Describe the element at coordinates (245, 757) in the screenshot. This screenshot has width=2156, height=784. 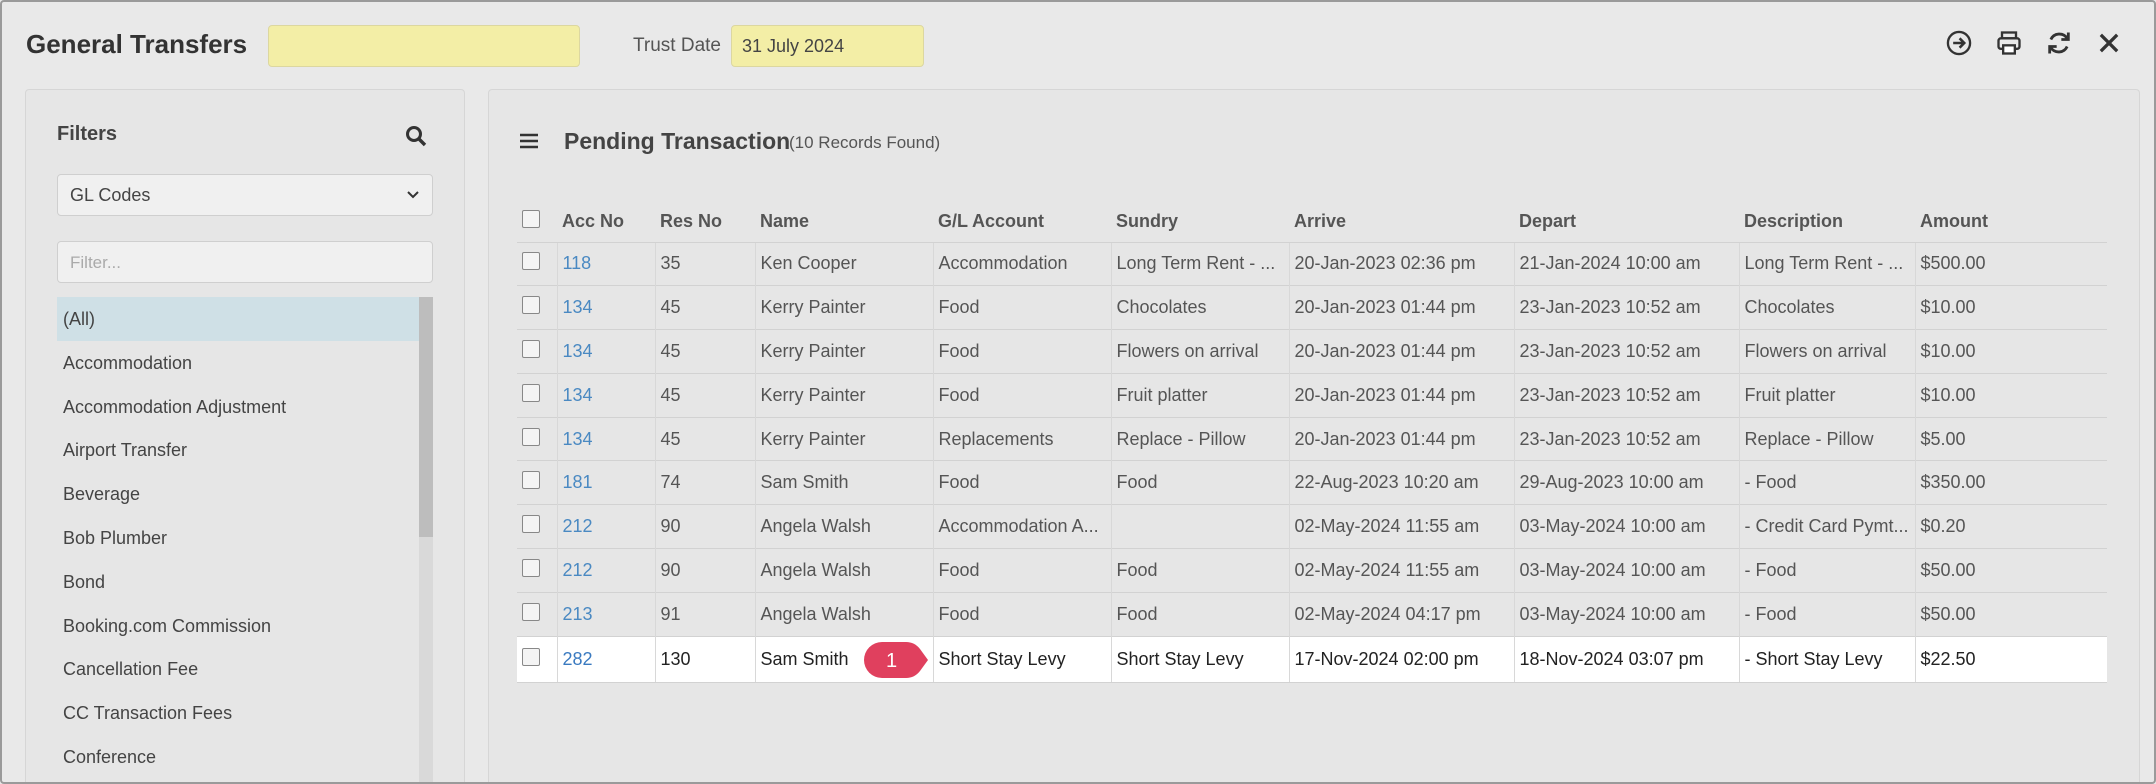
I see `gl-item: Conference` at that location.